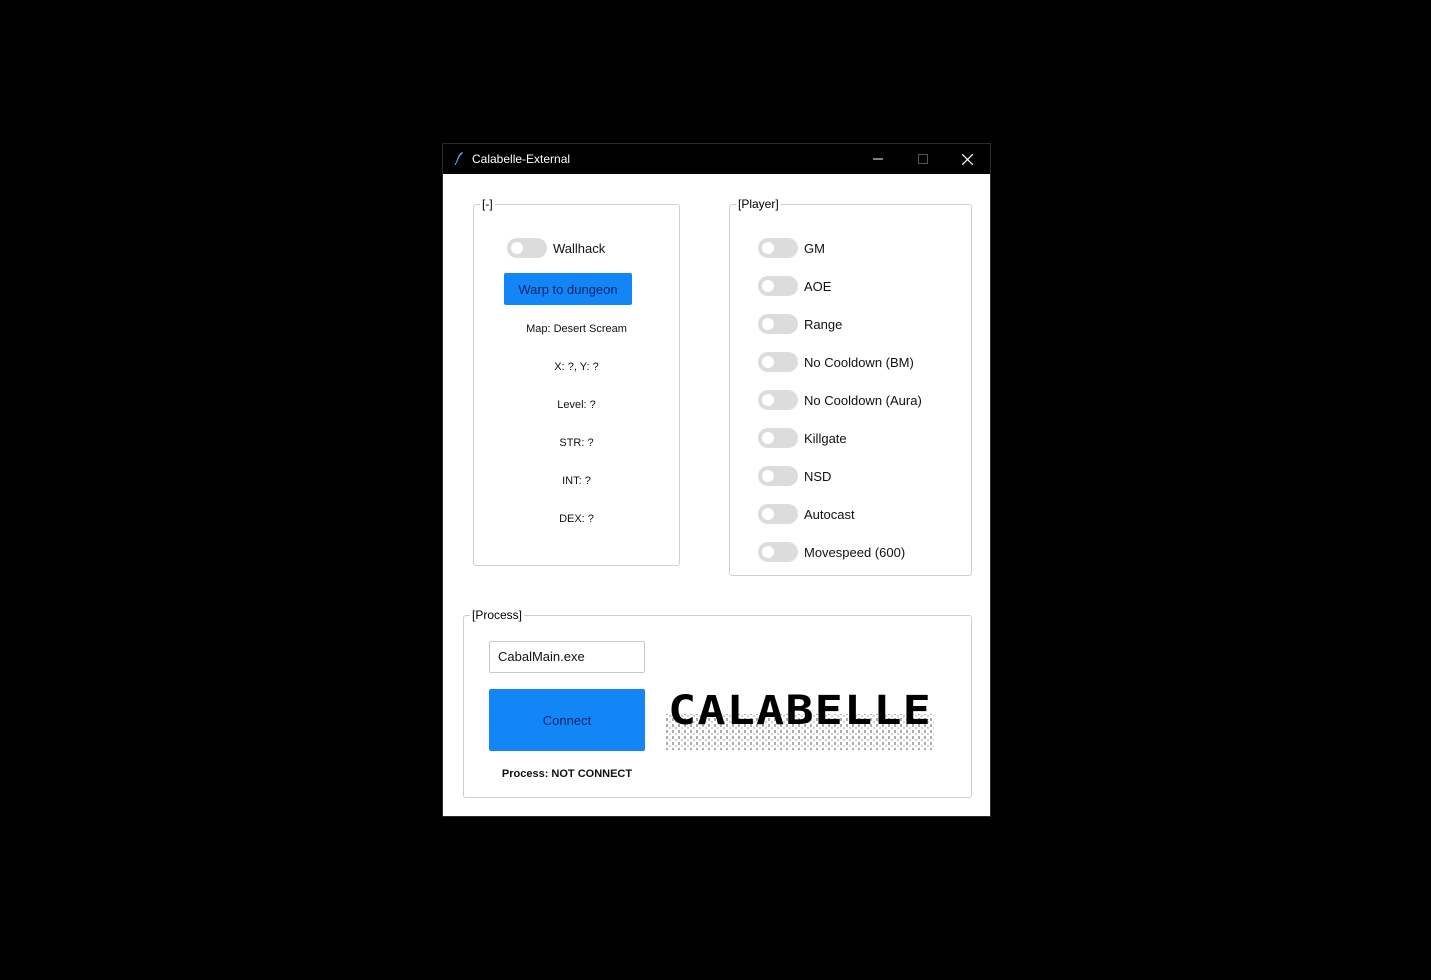  Describe the element at coordinates (567, 720) in the screenshot. I see `connect-button: Connect` at that location.